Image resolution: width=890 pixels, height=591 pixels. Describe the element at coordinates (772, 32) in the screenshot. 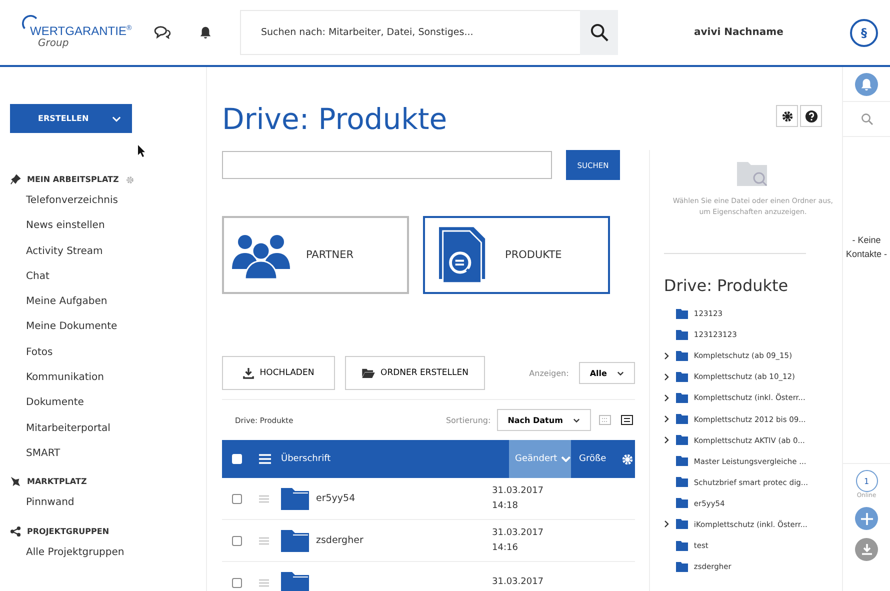

I see `user-name: avivi Nachname` at that location.